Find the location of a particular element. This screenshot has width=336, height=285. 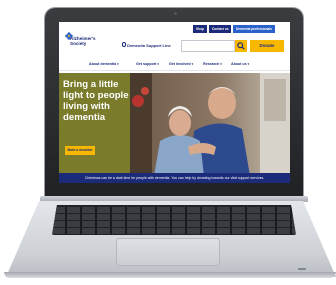

search-icon is located at coordinates (241, 46).